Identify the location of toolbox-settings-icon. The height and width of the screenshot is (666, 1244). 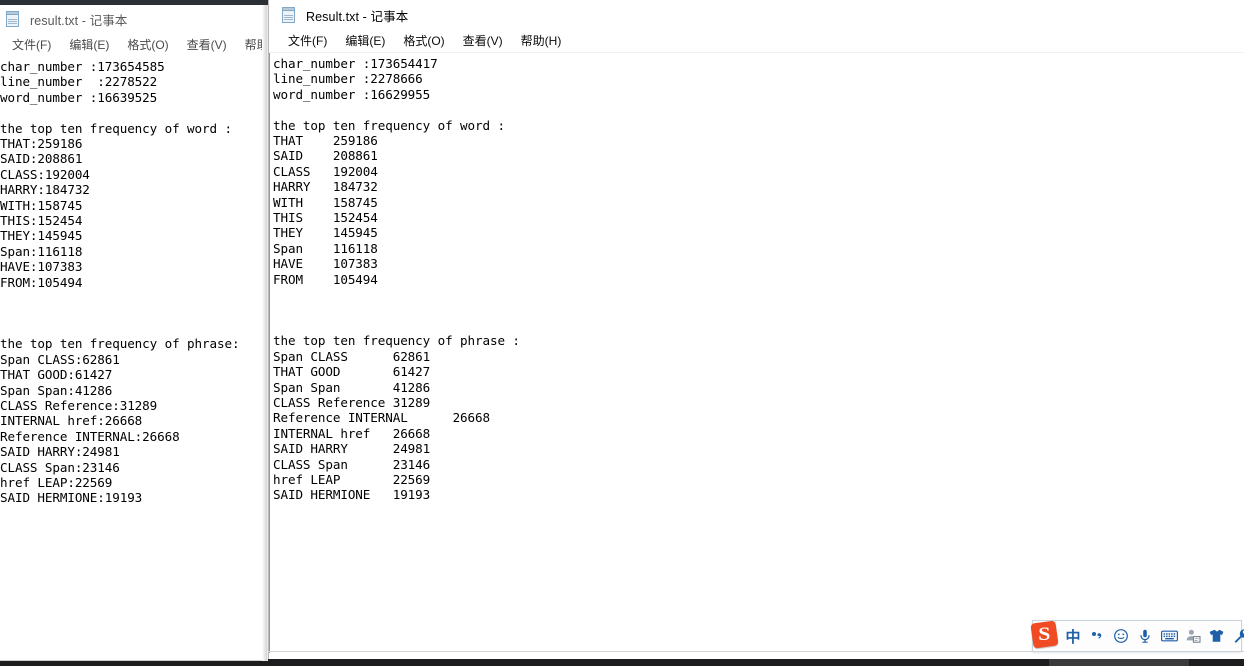
(1236, 636).